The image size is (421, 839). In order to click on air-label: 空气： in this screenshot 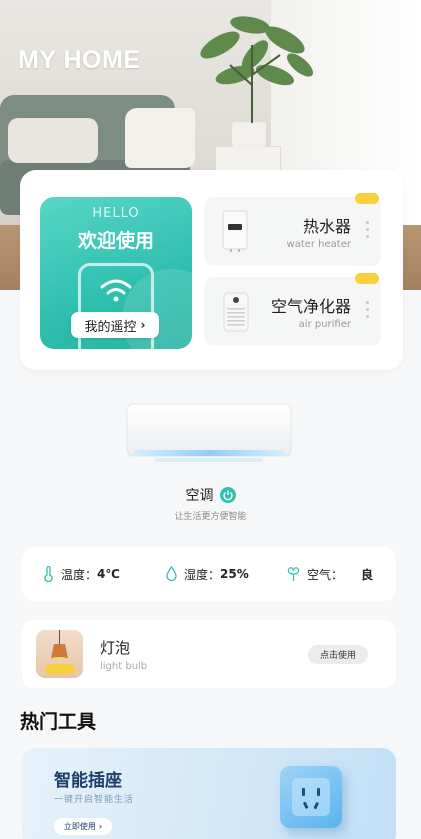, I will do `click(325, 574)`.